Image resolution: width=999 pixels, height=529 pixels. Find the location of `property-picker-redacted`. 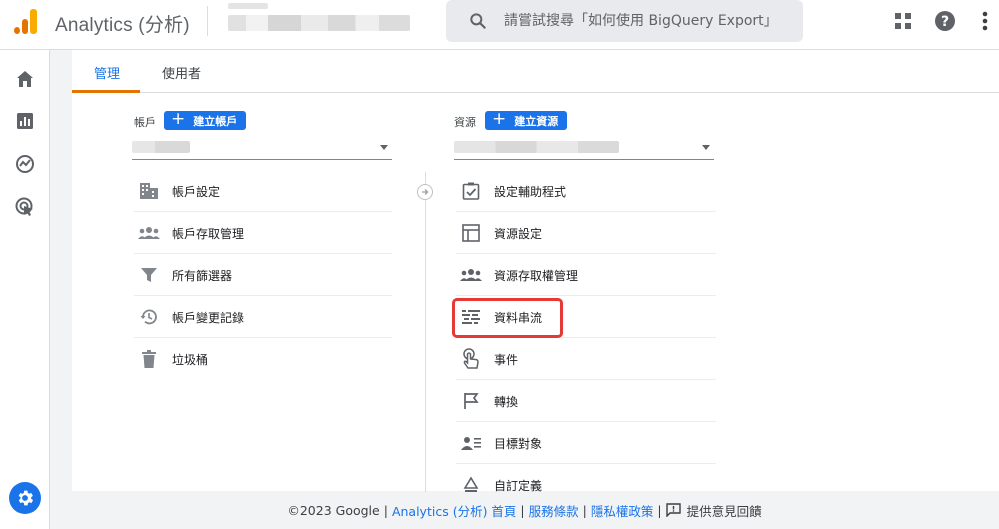

property-picker-redacted is located at coordinates (319, 23).